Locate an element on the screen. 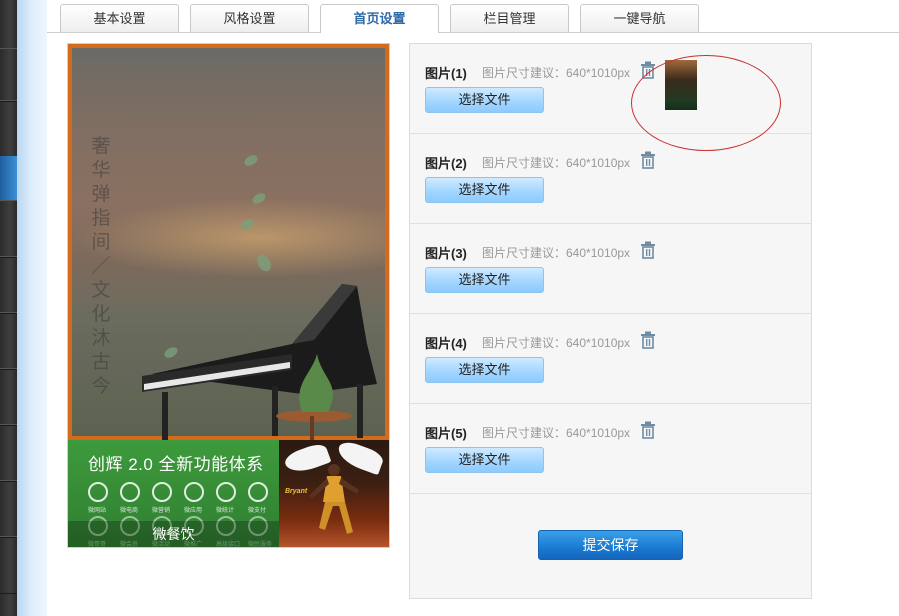 This screenshot has height=616, width=899. annotation-circle is located at coordinates (706, 103).